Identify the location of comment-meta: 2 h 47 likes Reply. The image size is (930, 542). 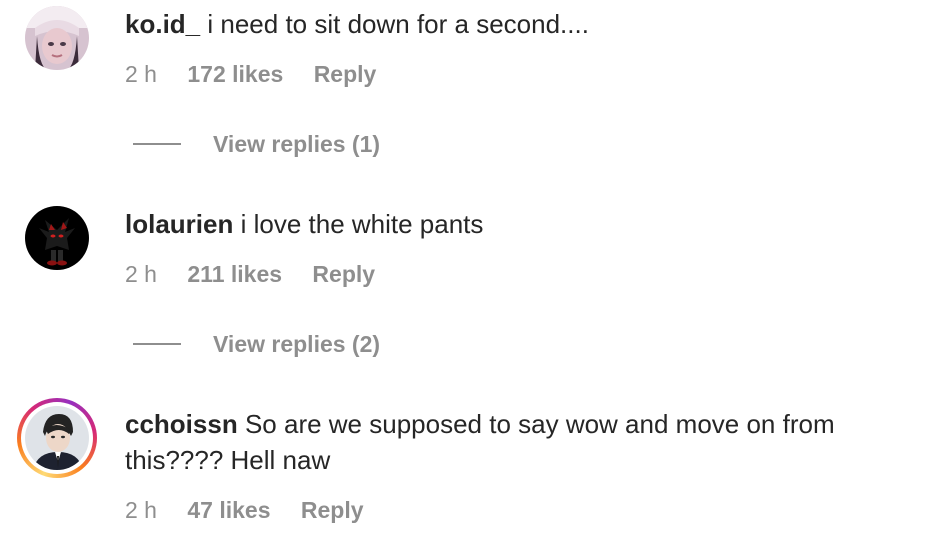
(244, 510).